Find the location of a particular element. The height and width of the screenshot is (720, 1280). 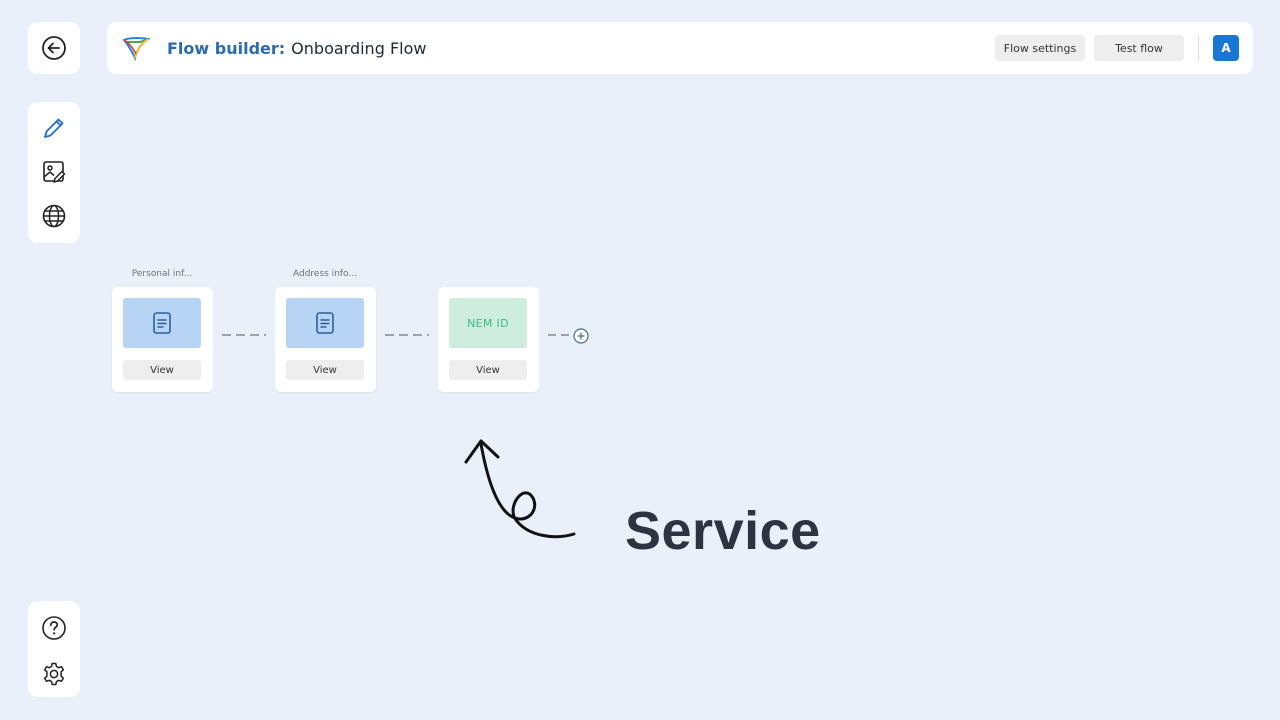

back-button is located at coordinates (54, 48).